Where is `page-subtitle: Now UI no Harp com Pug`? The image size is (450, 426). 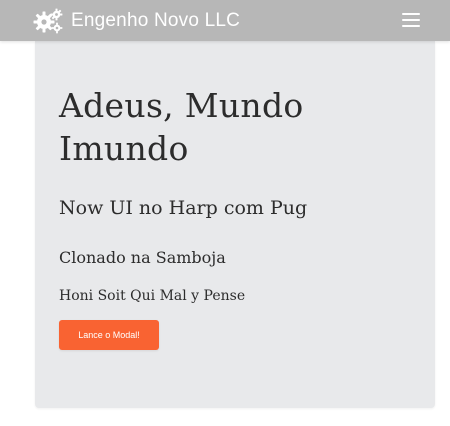 page-subtitle: Now UI no Harp com Pug is located at coordinates (183, 208).